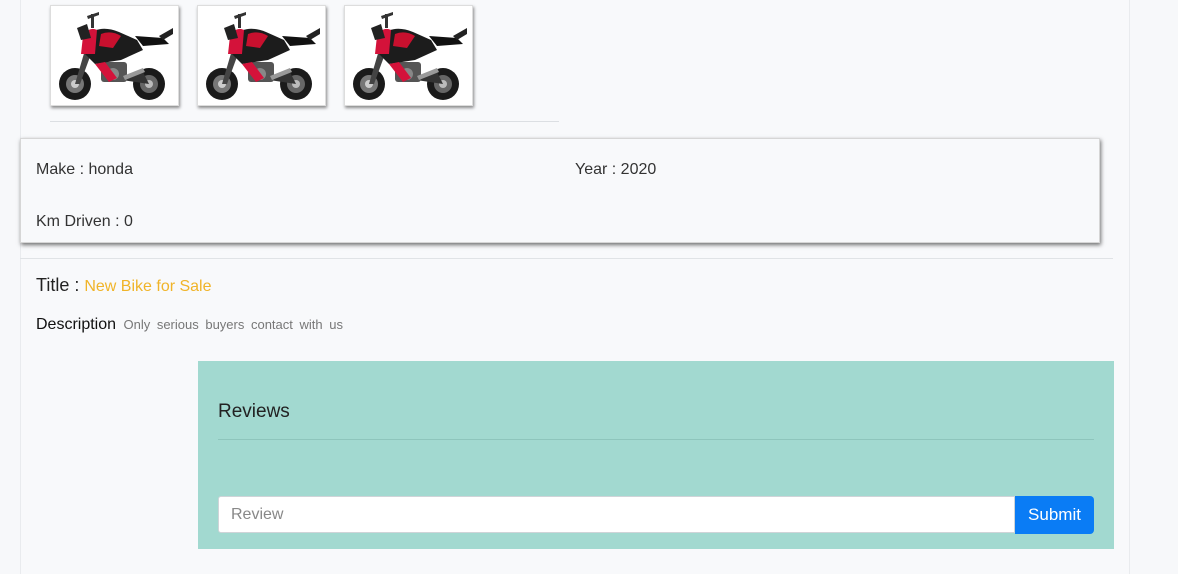 The height and width of the screenshot is (574, 1178). I want to click on make-value: honda, so click(110, 169).